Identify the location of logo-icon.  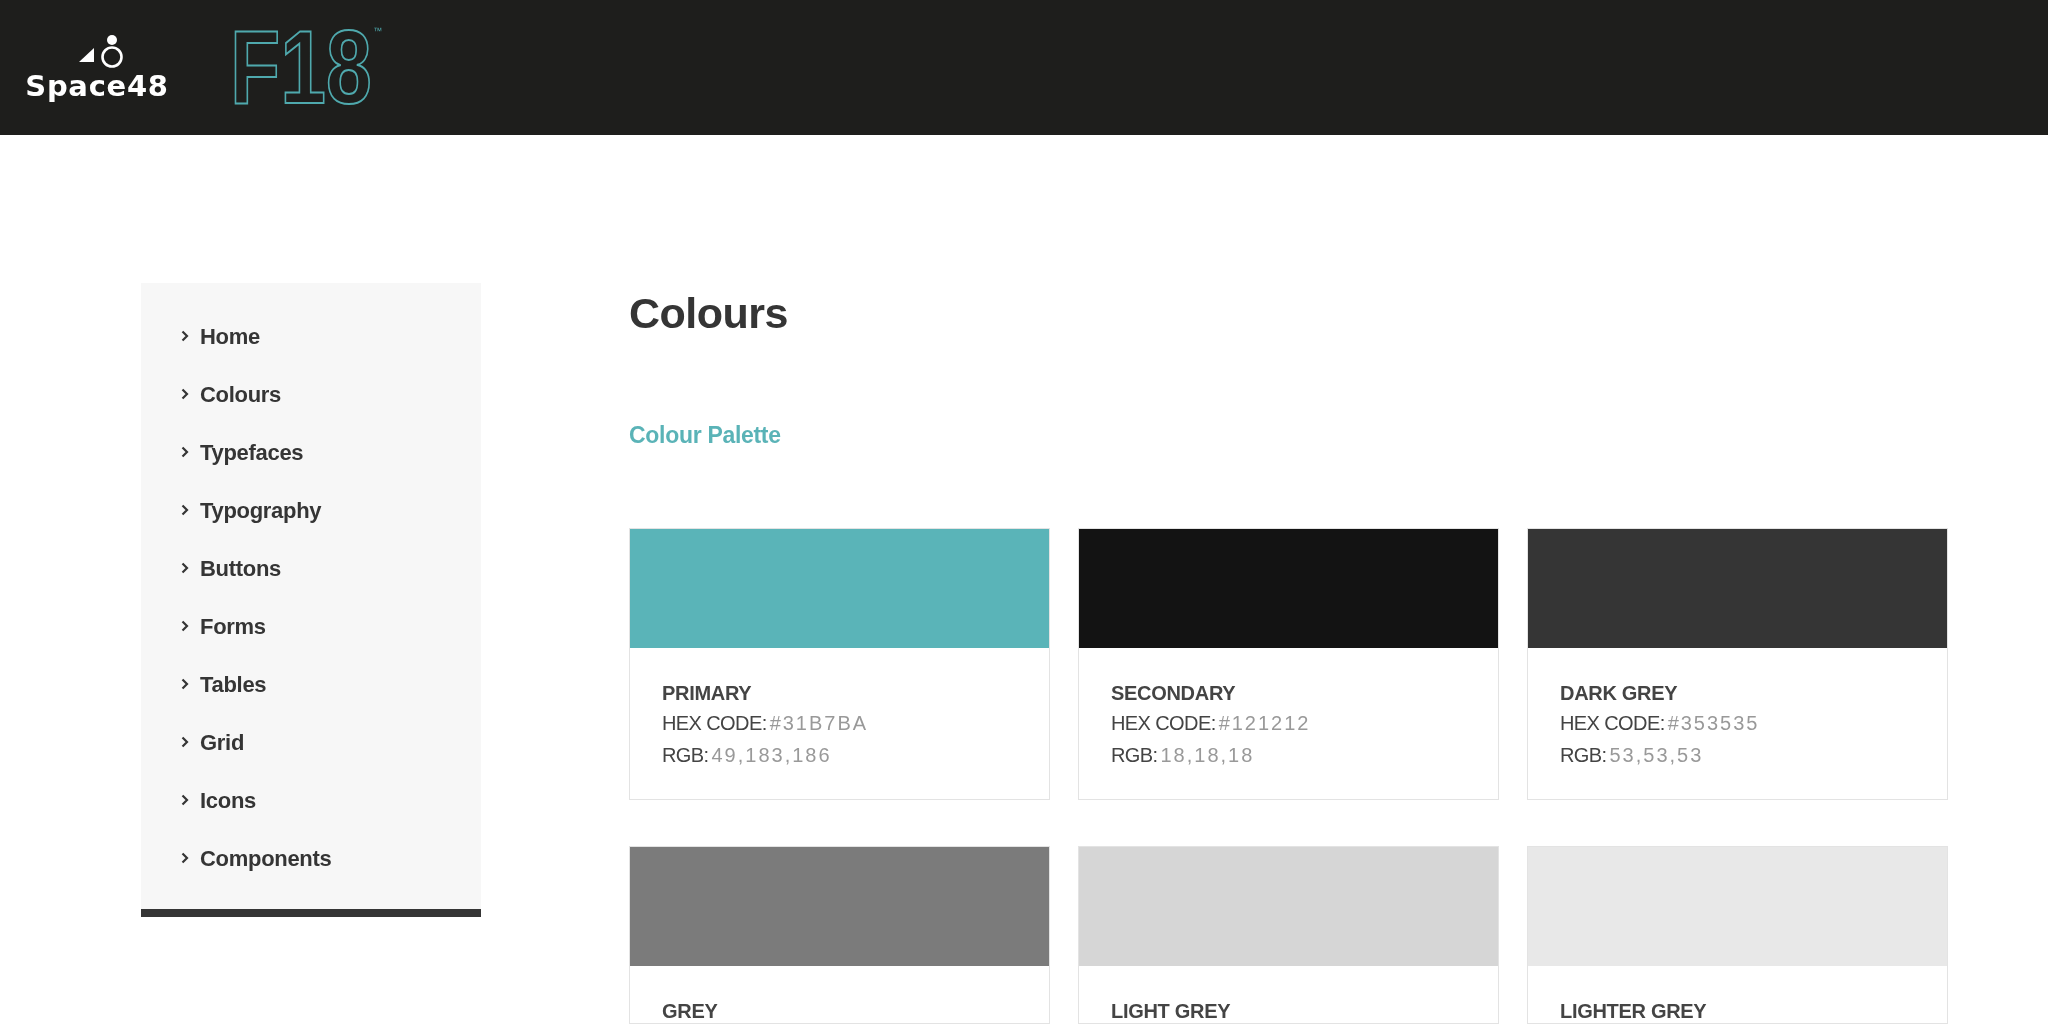
(101, 51).